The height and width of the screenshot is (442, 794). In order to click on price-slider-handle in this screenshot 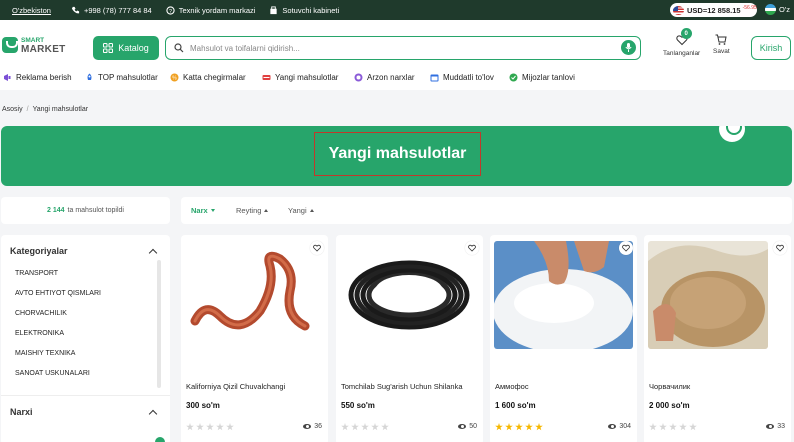, I will do `click(160, 439)`.